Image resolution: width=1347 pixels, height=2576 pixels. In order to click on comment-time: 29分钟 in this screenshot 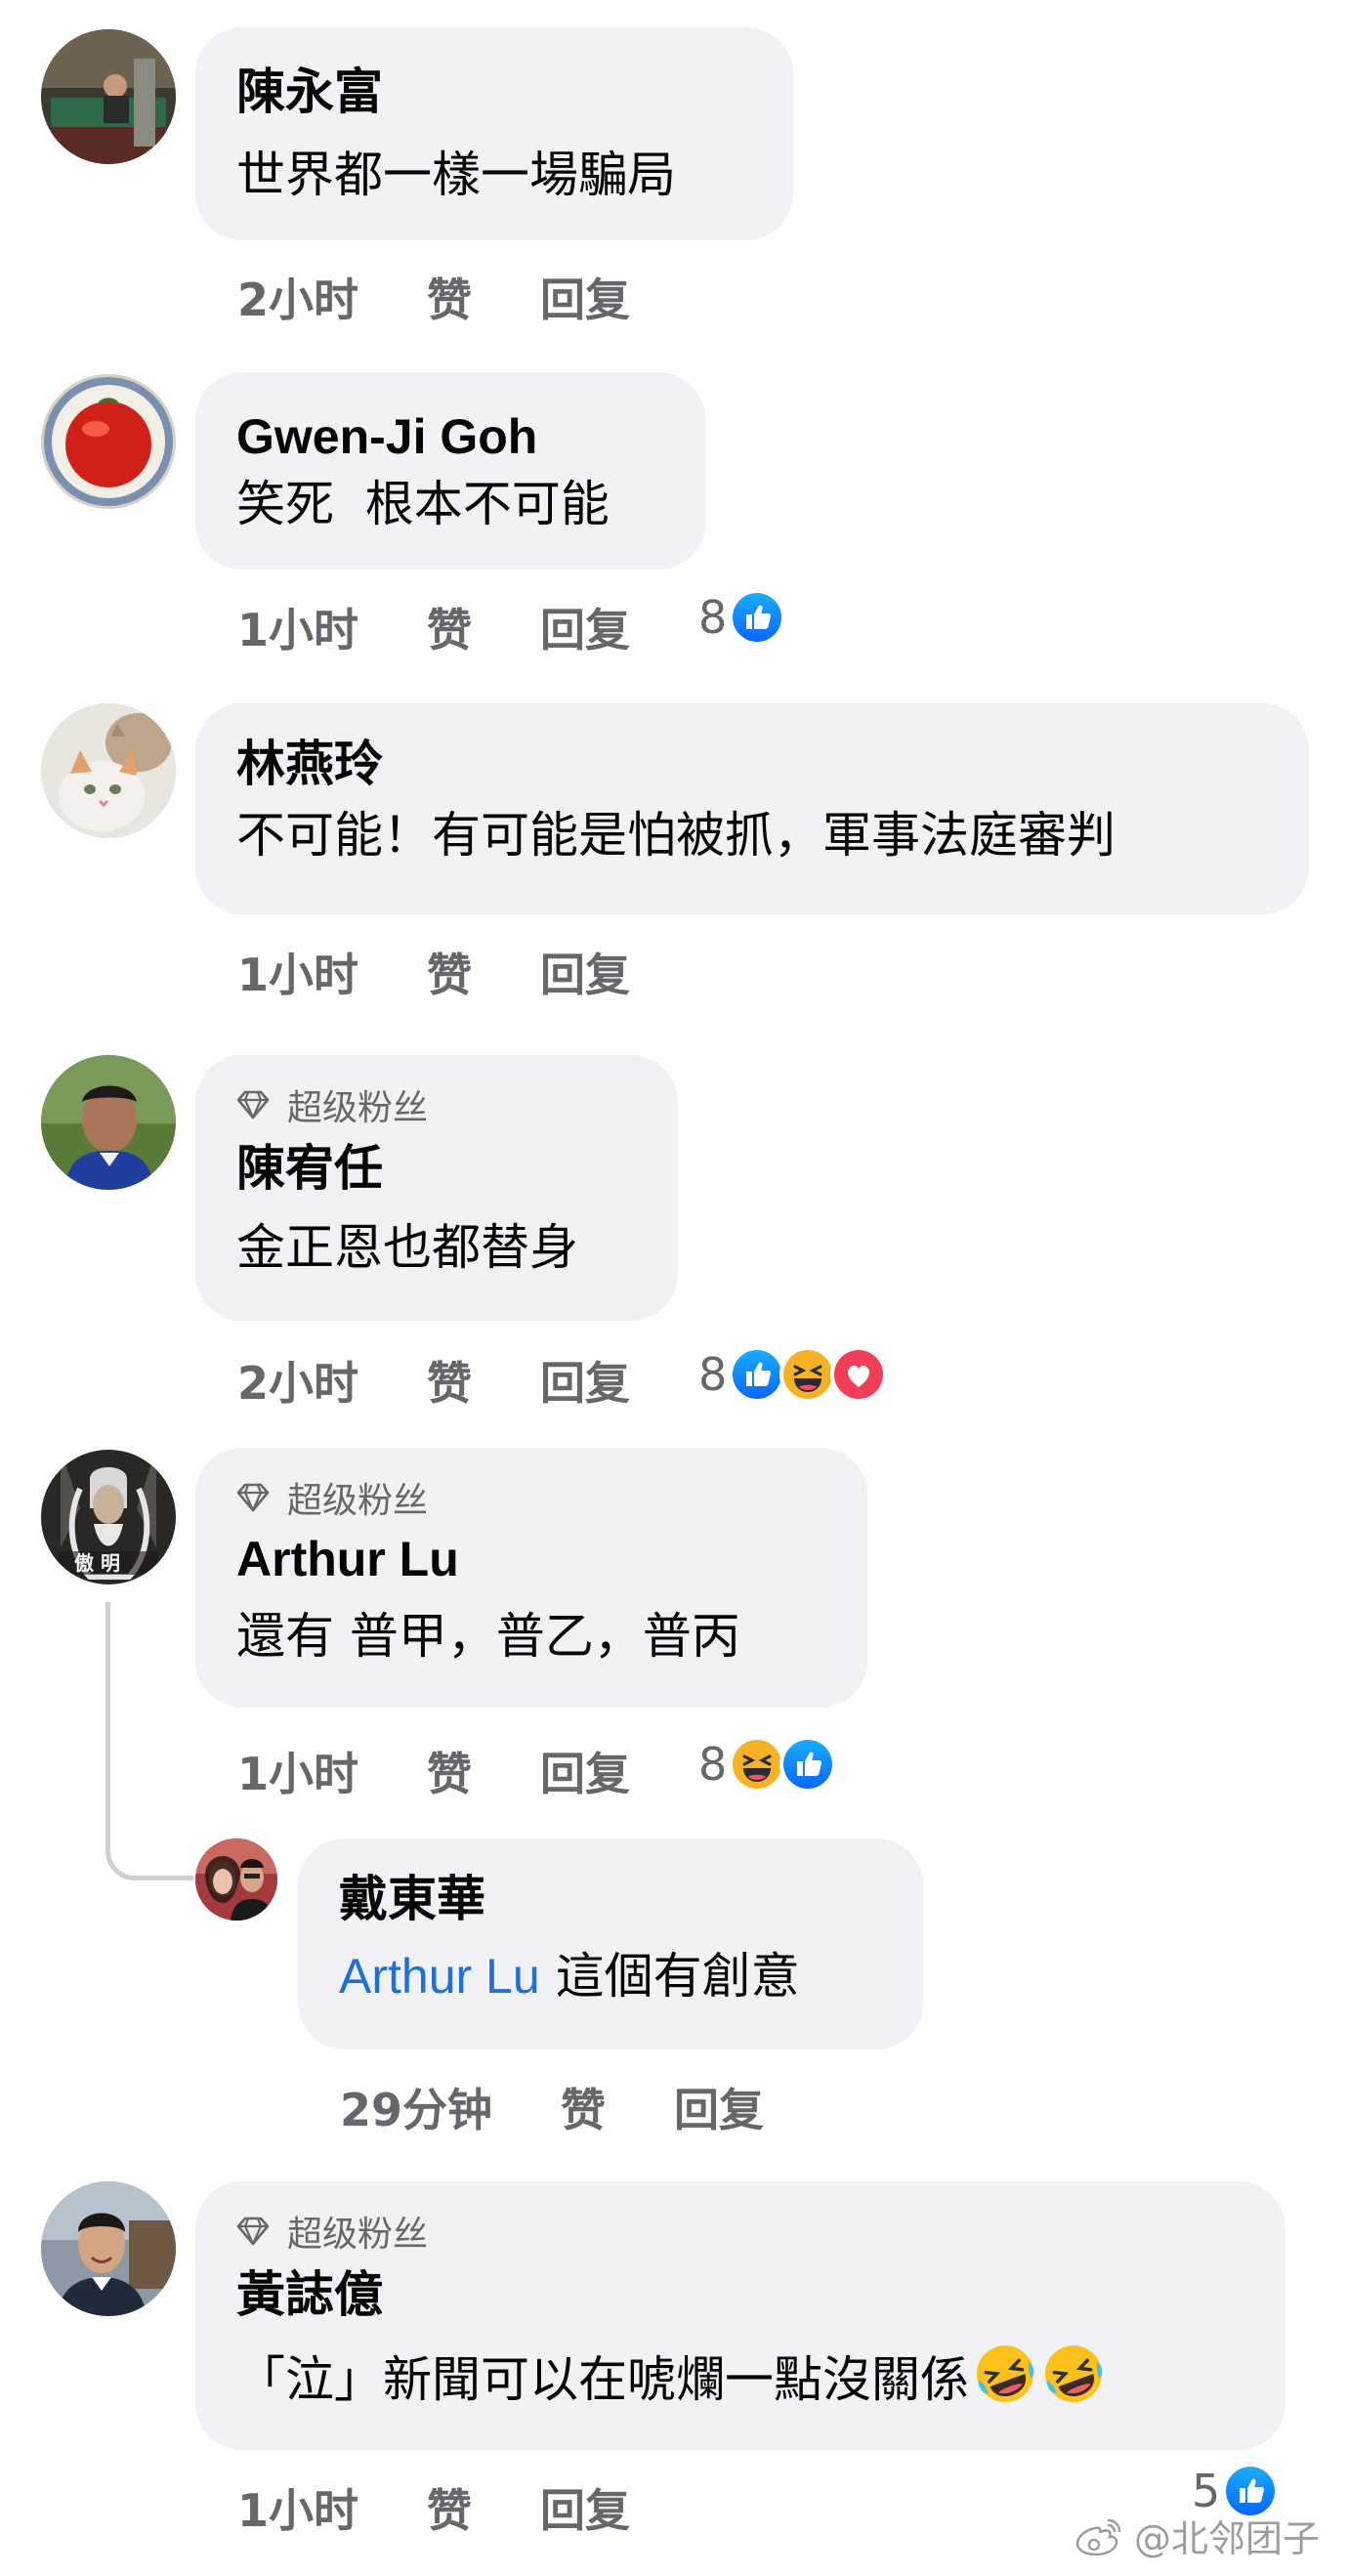, I will do `click(416, 2107)`.